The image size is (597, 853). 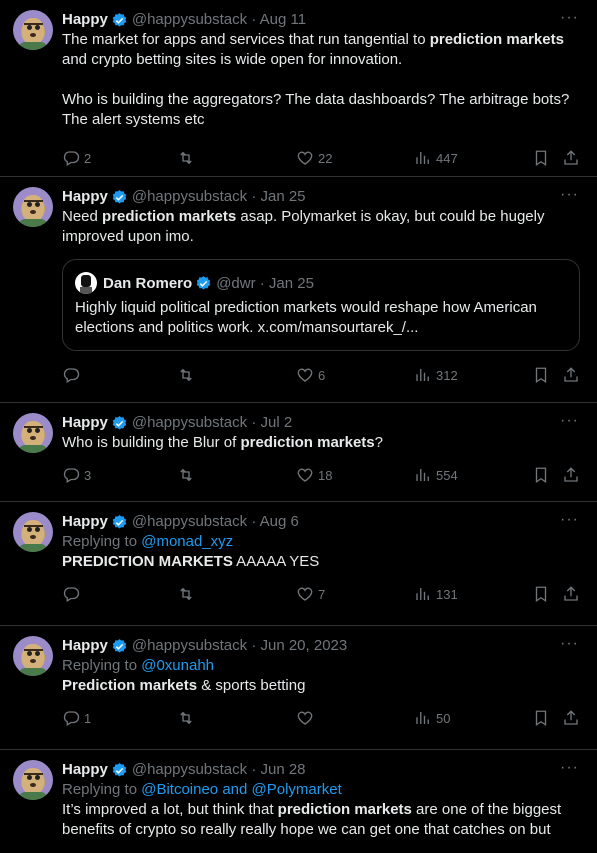 I want to click on views-button: 312, so click(x=436, y=375).